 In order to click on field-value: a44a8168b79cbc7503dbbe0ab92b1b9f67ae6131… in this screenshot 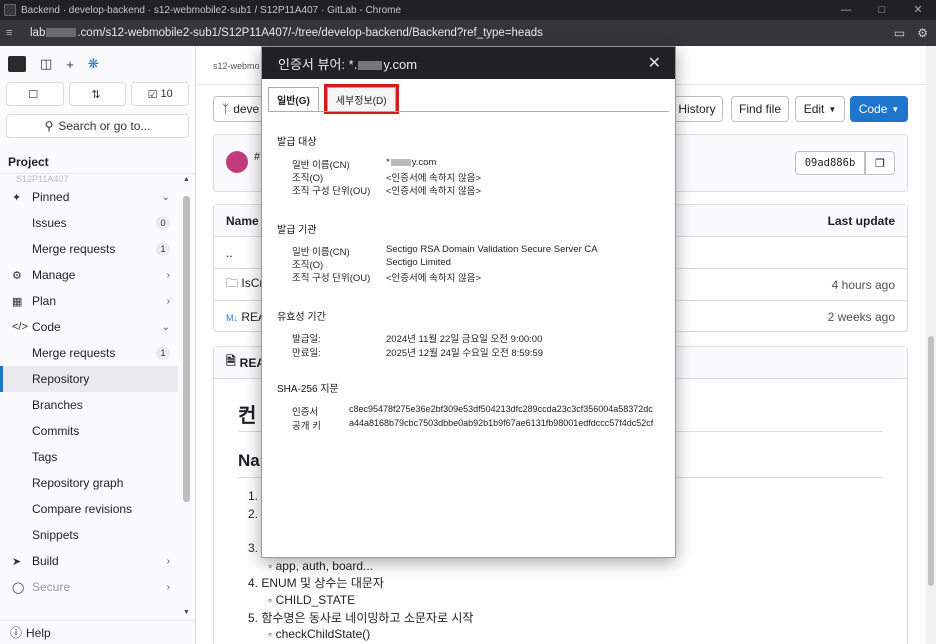, I will do `click(501, 423)`.